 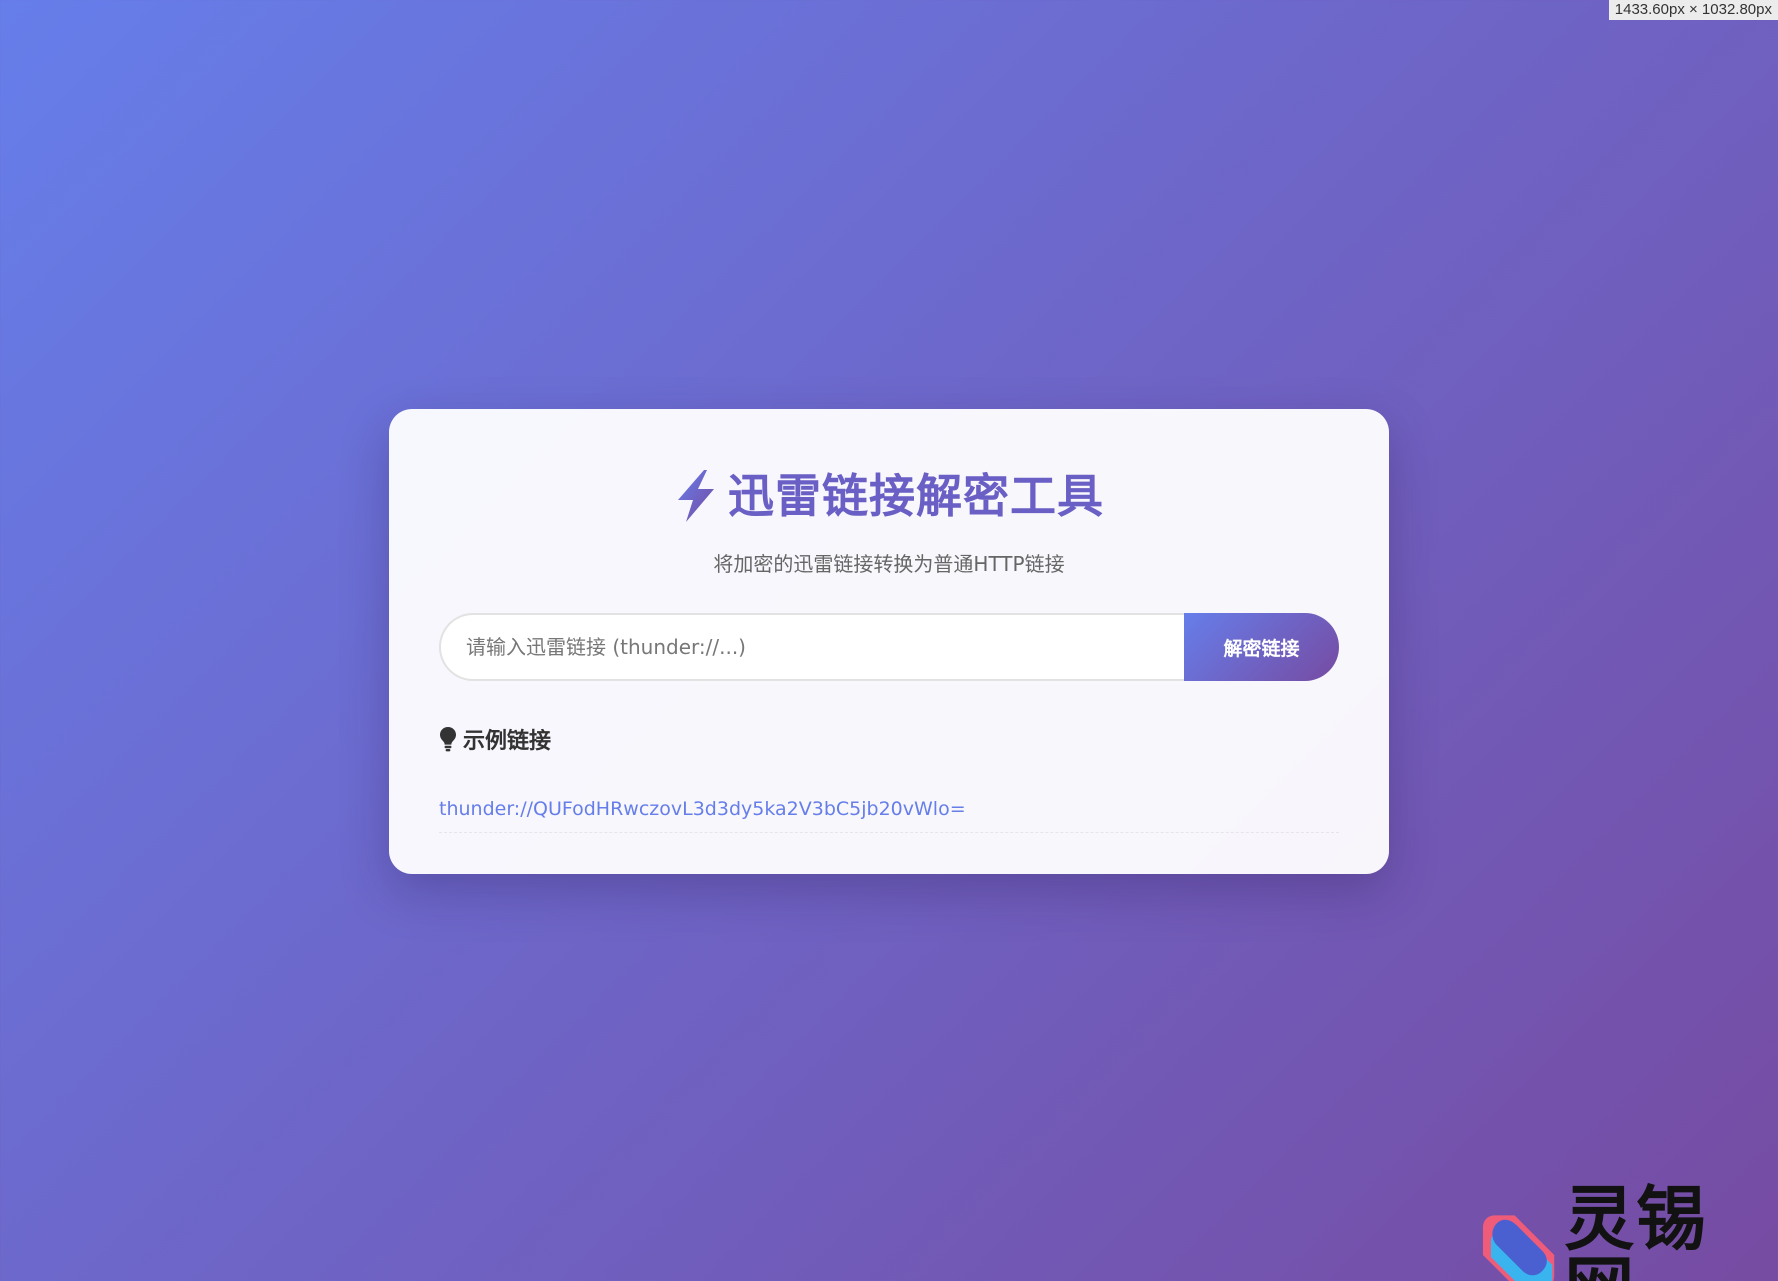 I want to click on lingxi-logo-icon, so click(x=1518, y=1248).